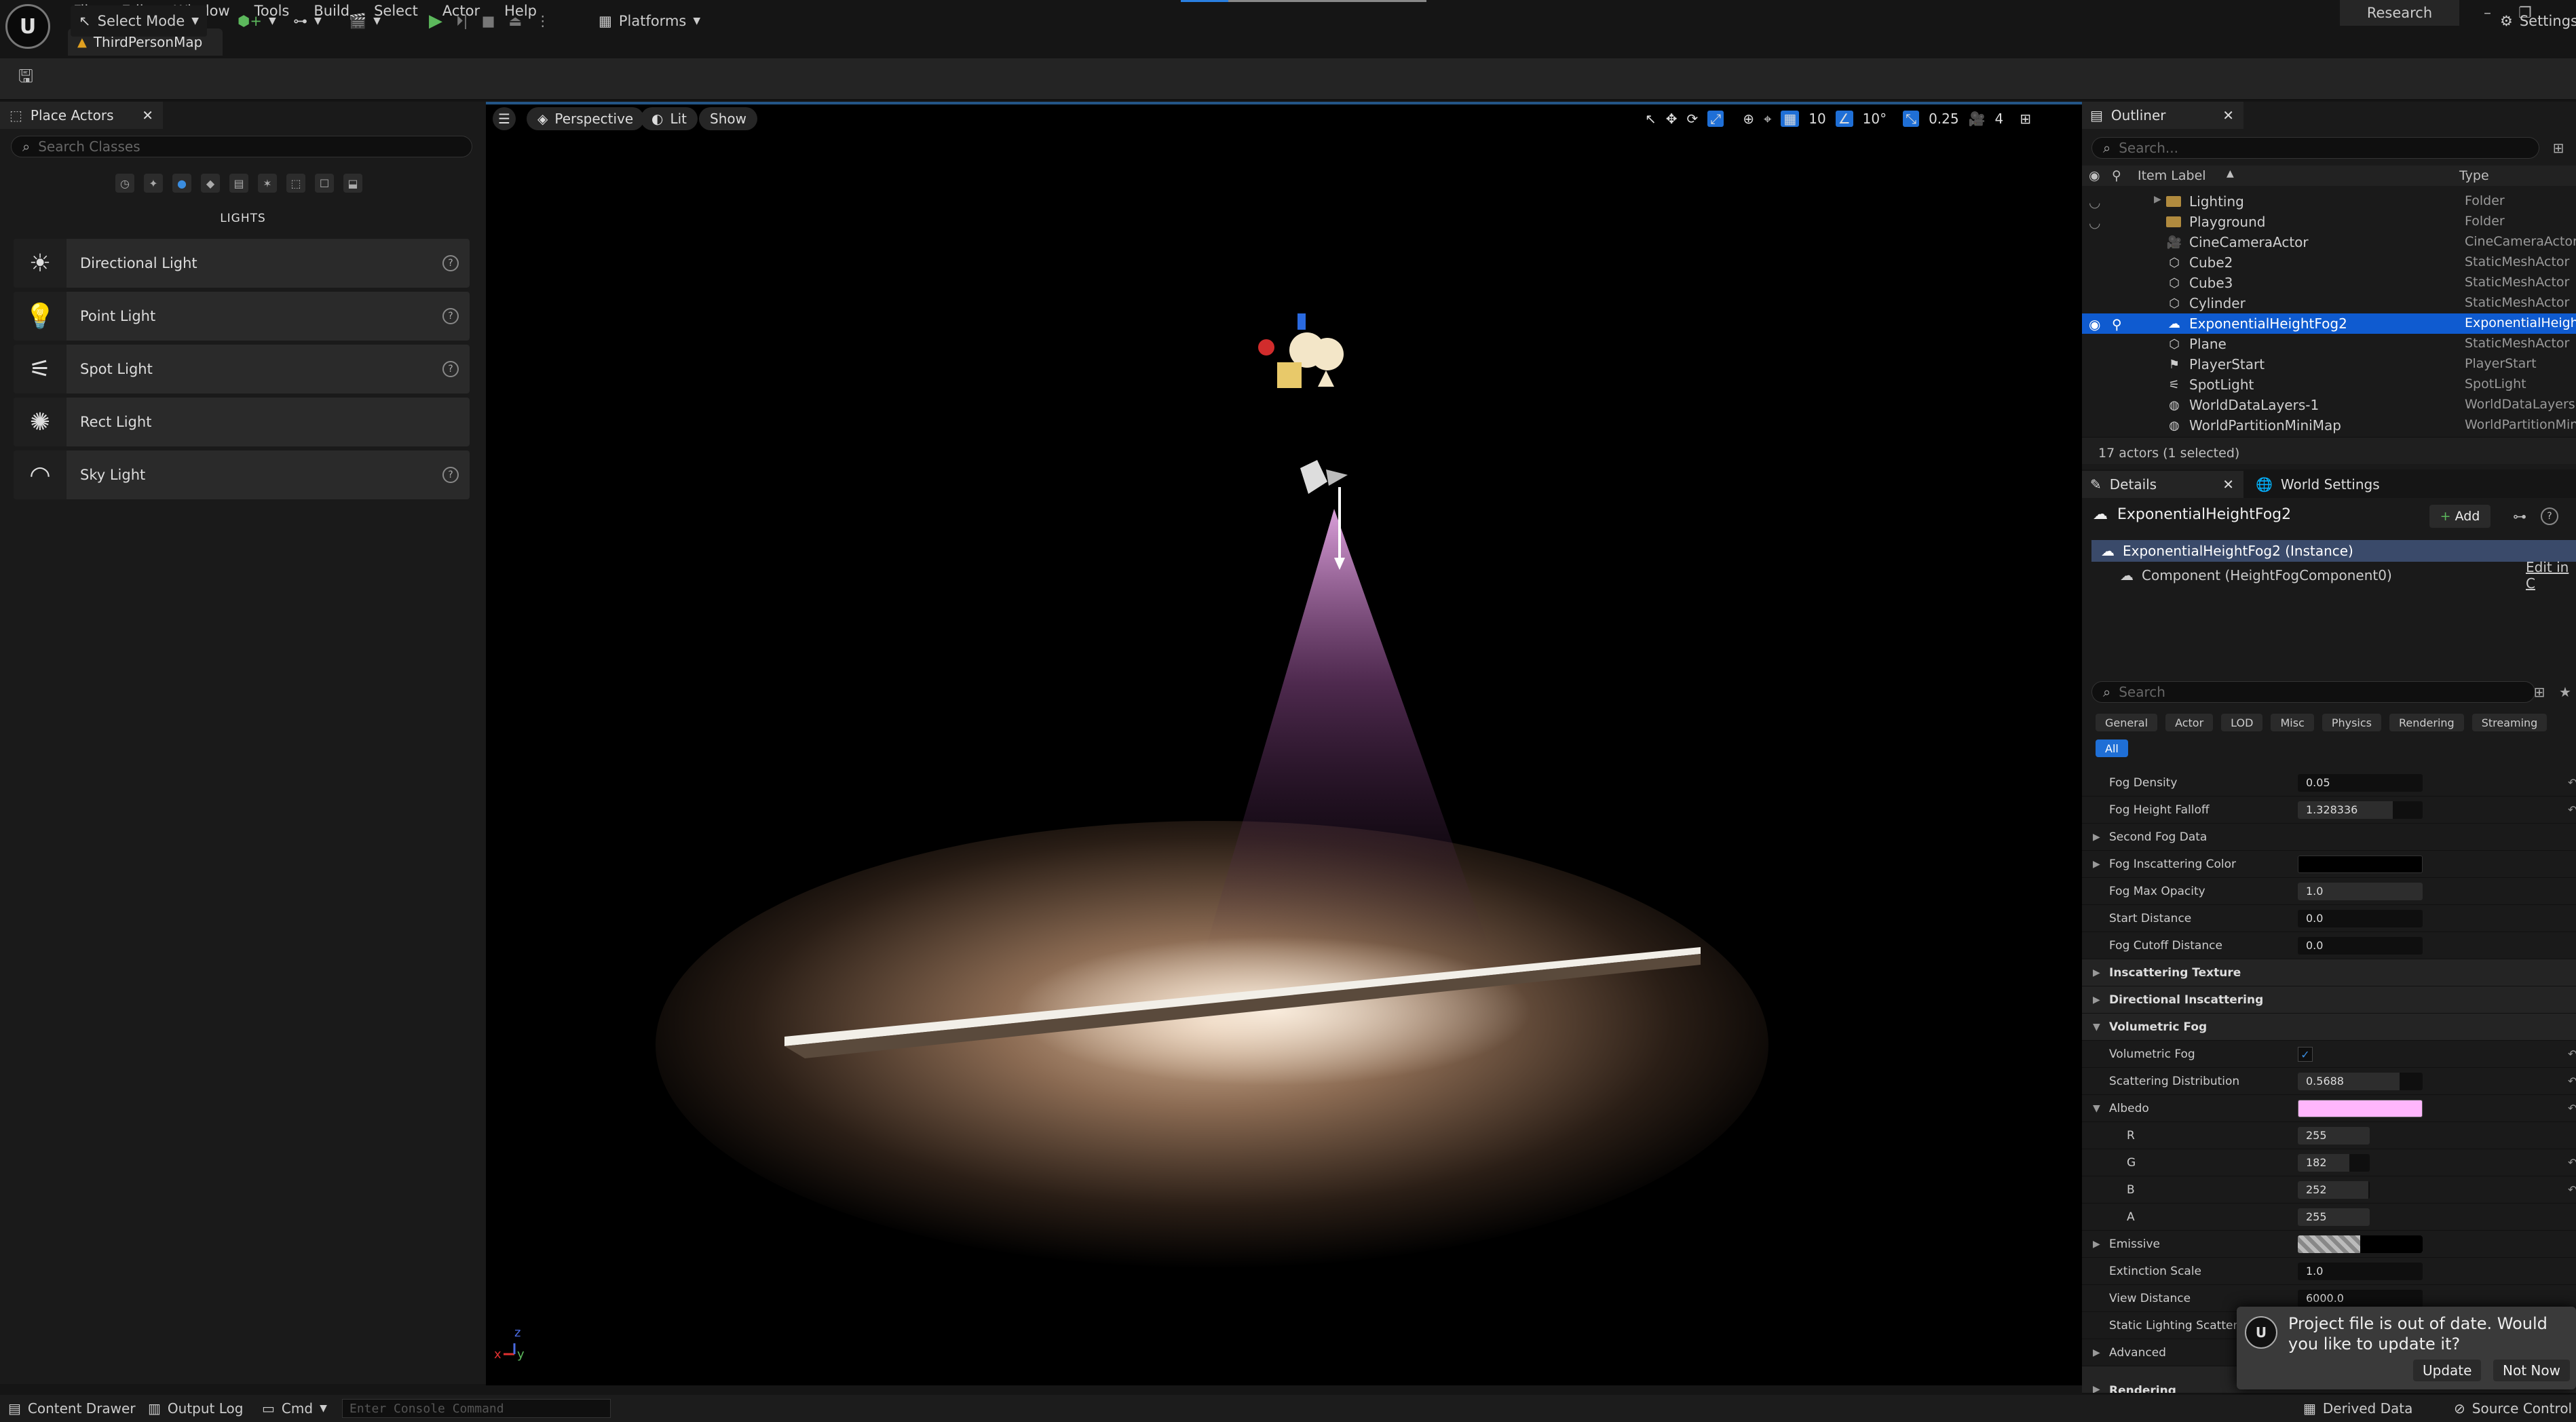 This screenshot has width=2576, height=1422. I want to click on prop-second-fog-data: ▶ Second Fog Data, so click(2329, 838).